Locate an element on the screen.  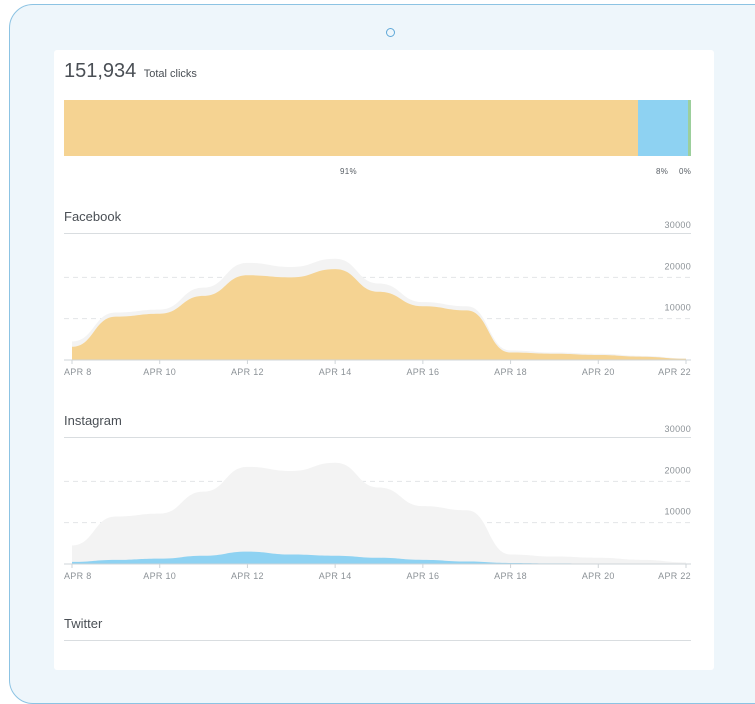
share-label-twitter: 0% is located at coordinates (685, 171).